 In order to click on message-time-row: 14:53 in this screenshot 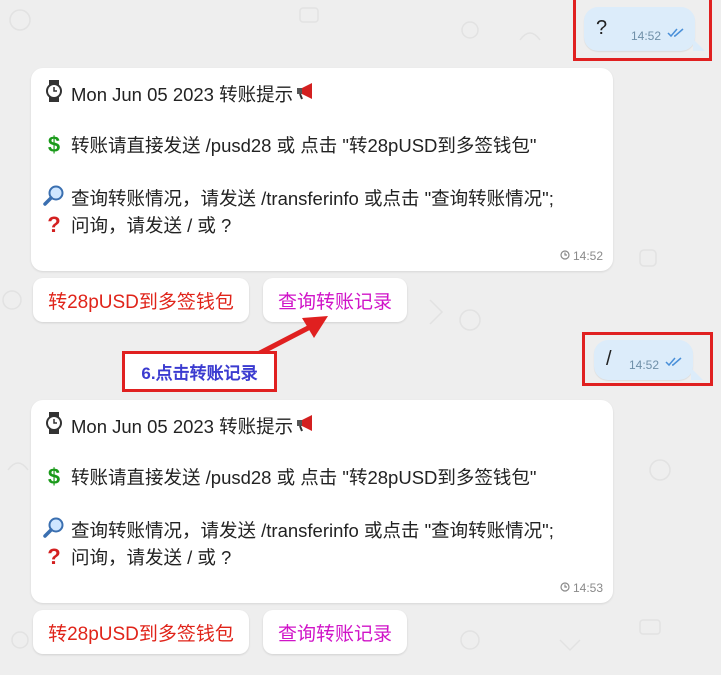, I will do `click(581, 588)`.